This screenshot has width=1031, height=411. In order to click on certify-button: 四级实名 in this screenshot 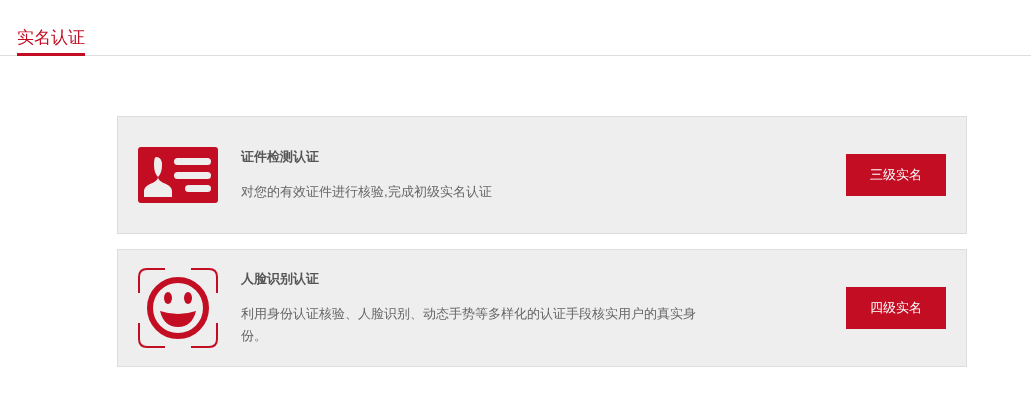, I will do `click(896, 308)`.